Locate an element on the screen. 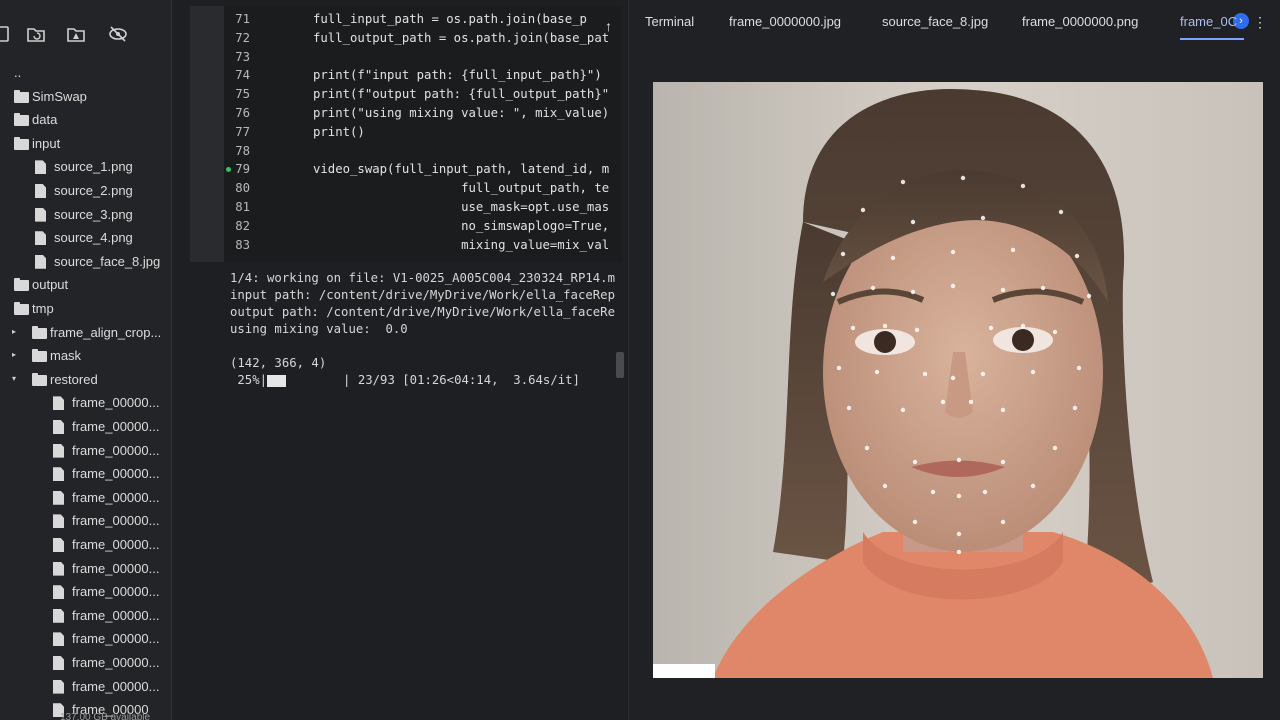  folder-icon is located at coordinates (21, 285).